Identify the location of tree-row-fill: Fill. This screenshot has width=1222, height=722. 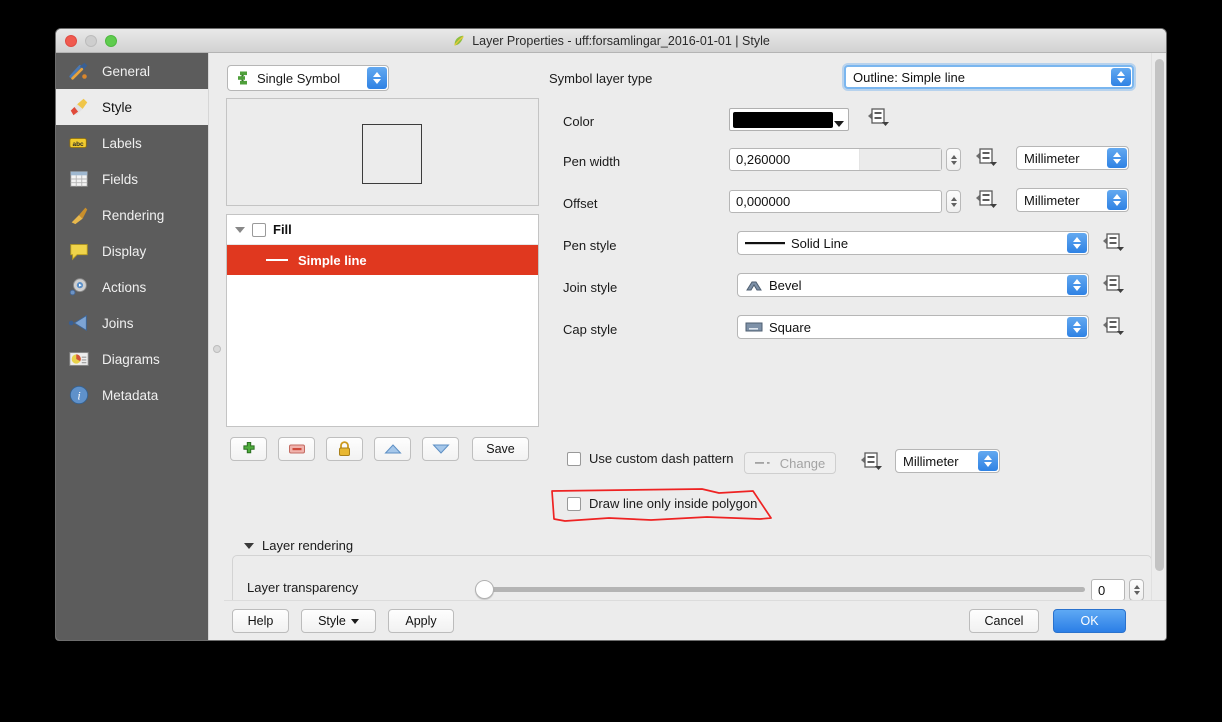
(382, 230).